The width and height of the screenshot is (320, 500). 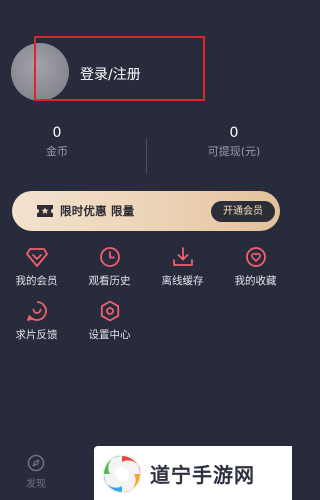 What do you see at coordinates (36, 311) in the screenshot?
I see `feedback-icon` at bounding box center [36, 311].